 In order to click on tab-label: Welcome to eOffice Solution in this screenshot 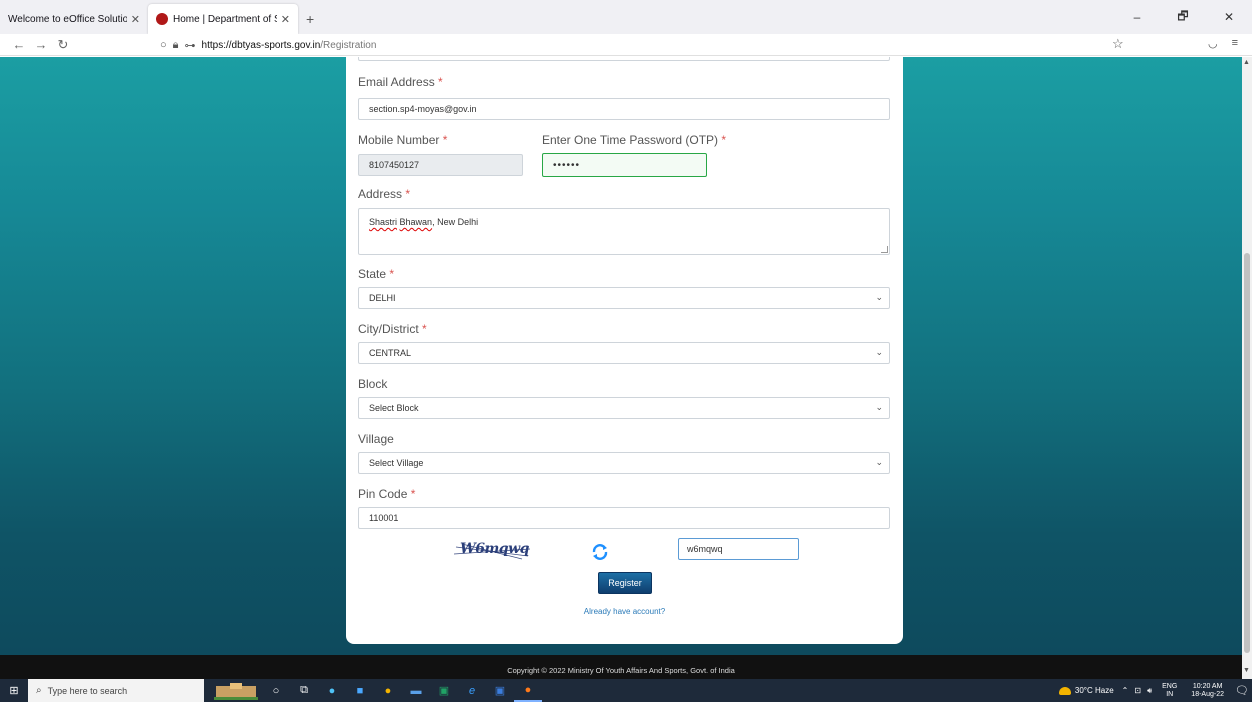, I will do `click(67, 19)`.